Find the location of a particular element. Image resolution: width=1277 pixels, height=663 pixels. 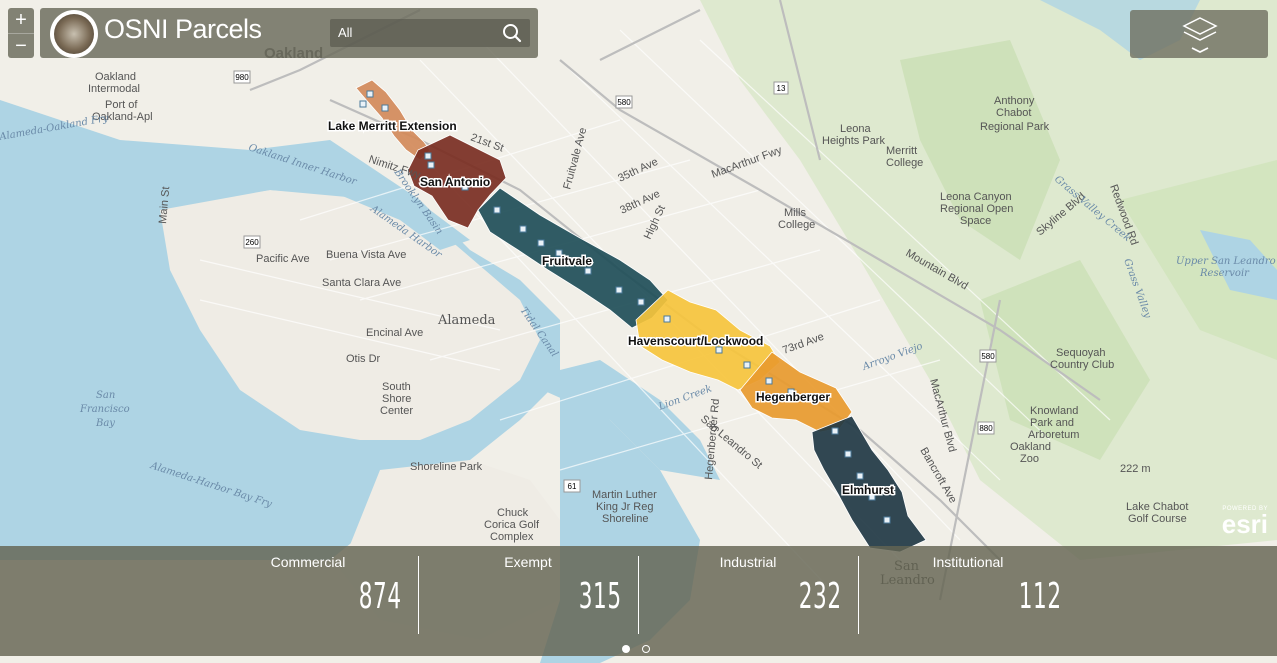

district-label-havenscourt-lockwood: Havenscourt/Lockwood is located at coordinates (695, 341).